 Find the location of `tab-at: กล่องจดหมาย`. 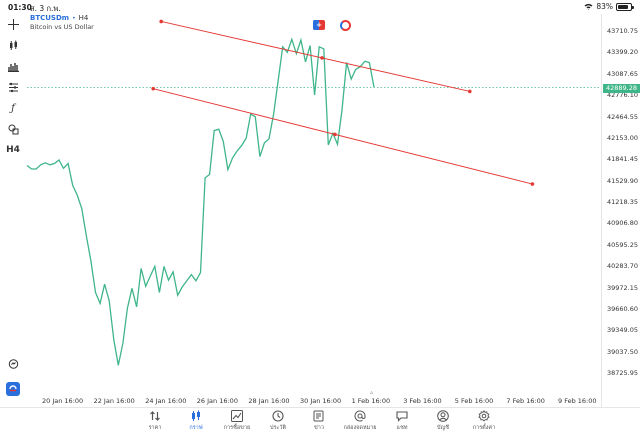

tab-at: กล่องจดหมาย is located at coordinates (360, 427).